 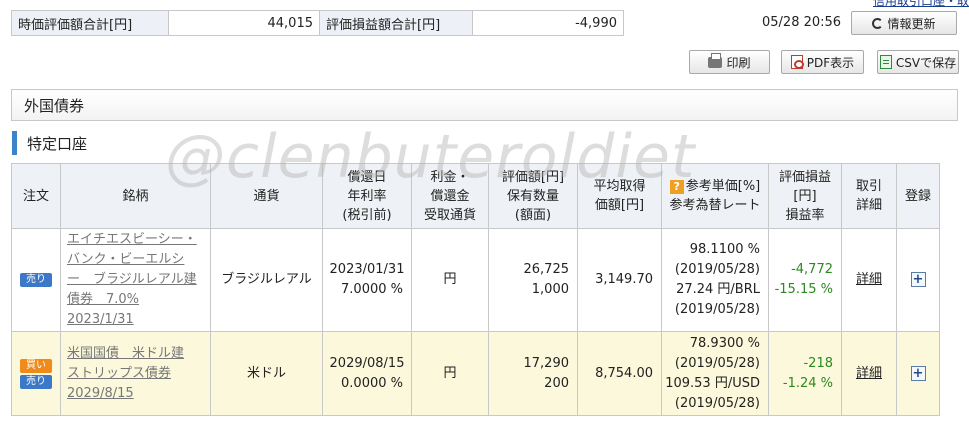 I want to click on subsection-header: 特定口座, so click(x=49, y=143).